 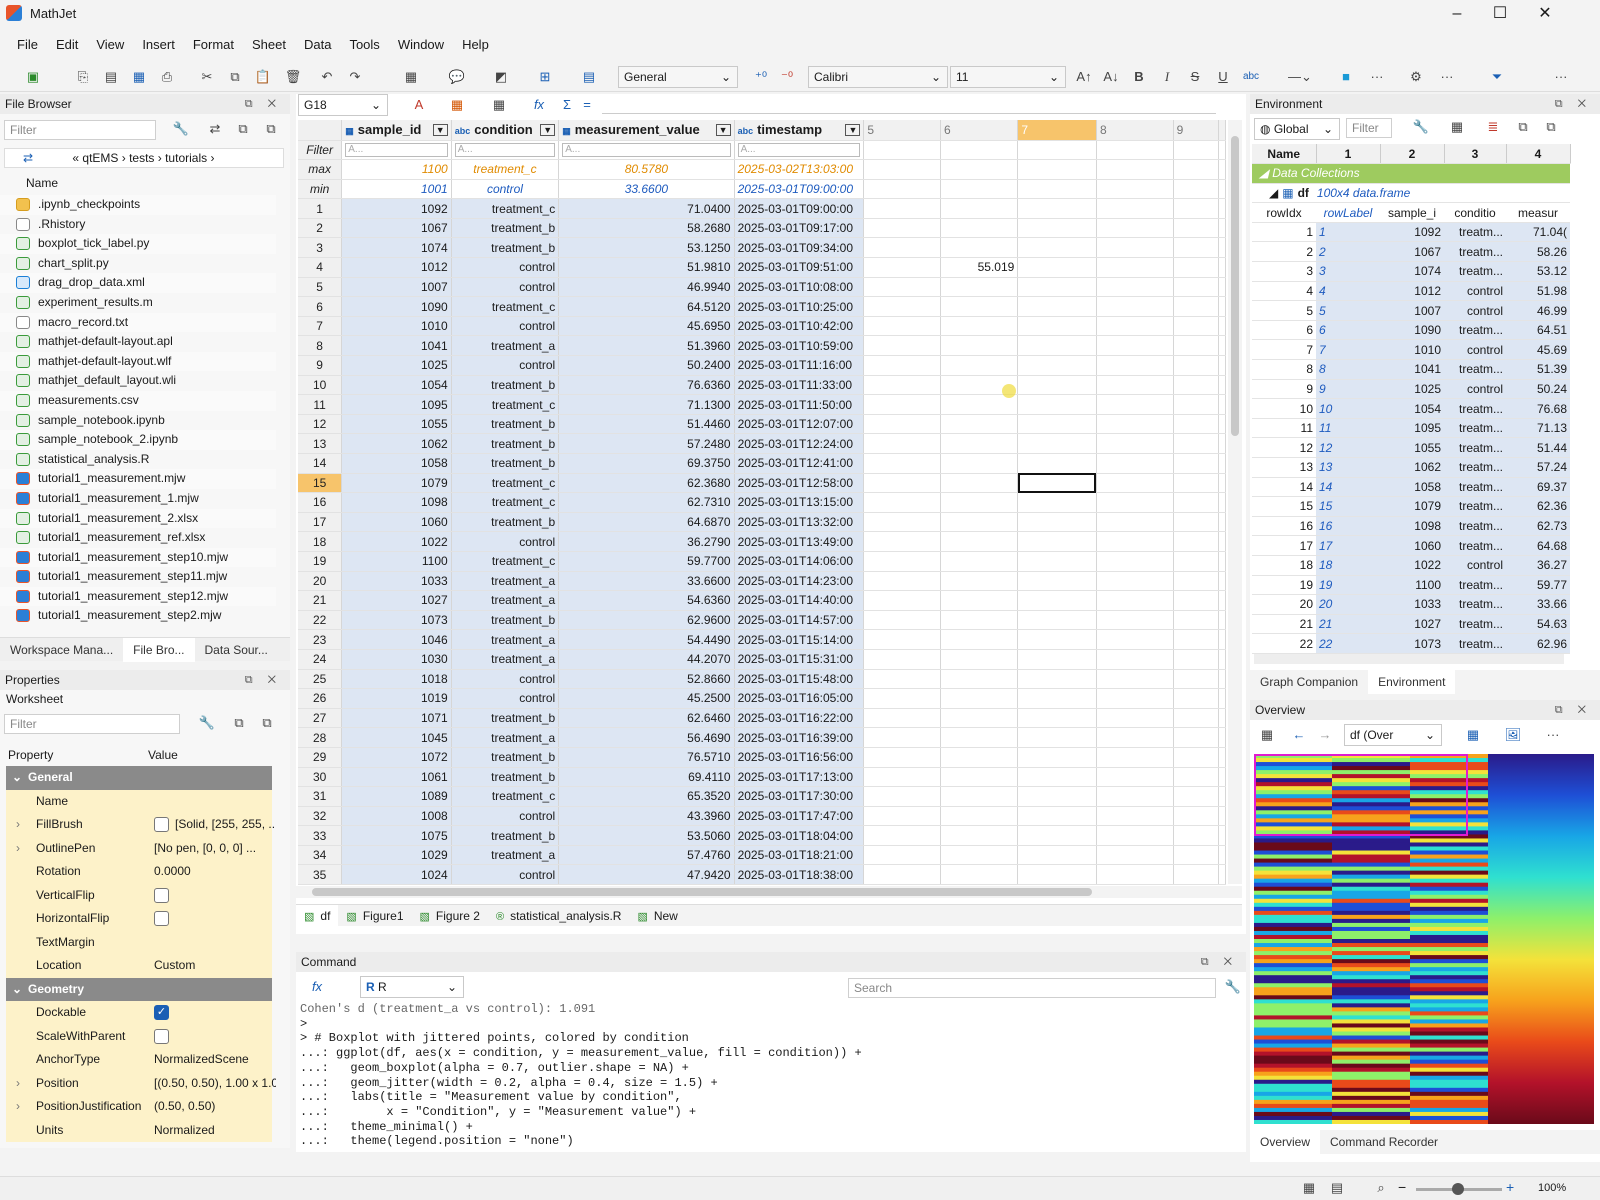 I want to click on italic-icon: I, so click(x=1167, y=77).